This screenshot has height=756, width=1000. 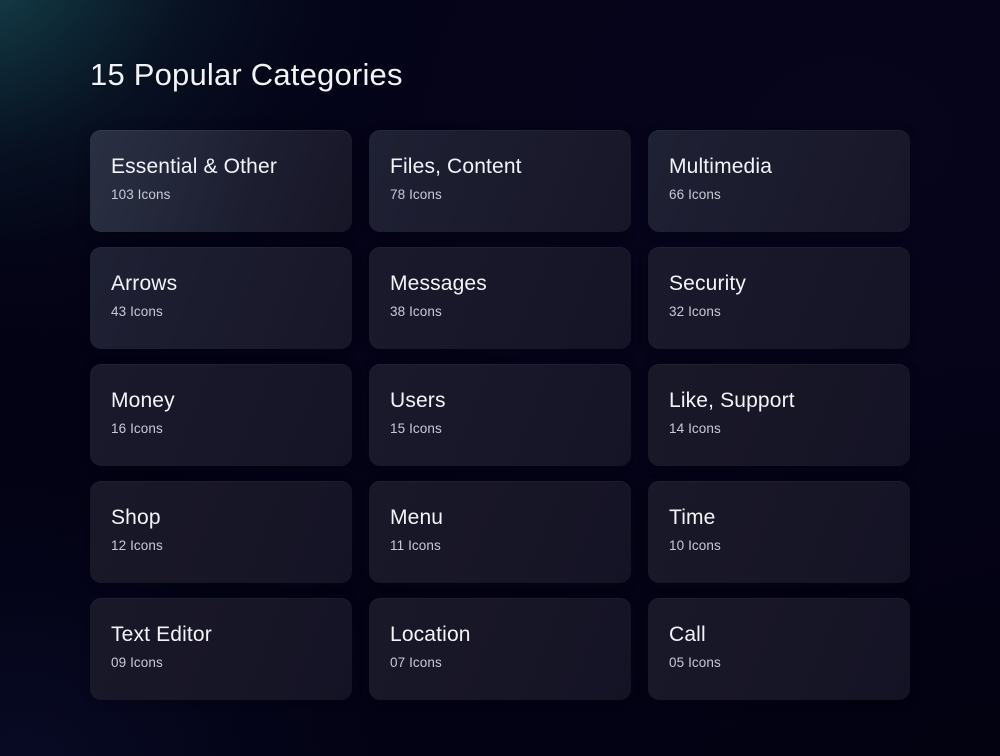 What do you see at coordinates (732, 400) in the screenshot?
I see `category-name: Like, Support` at bounding box center [732, 400].